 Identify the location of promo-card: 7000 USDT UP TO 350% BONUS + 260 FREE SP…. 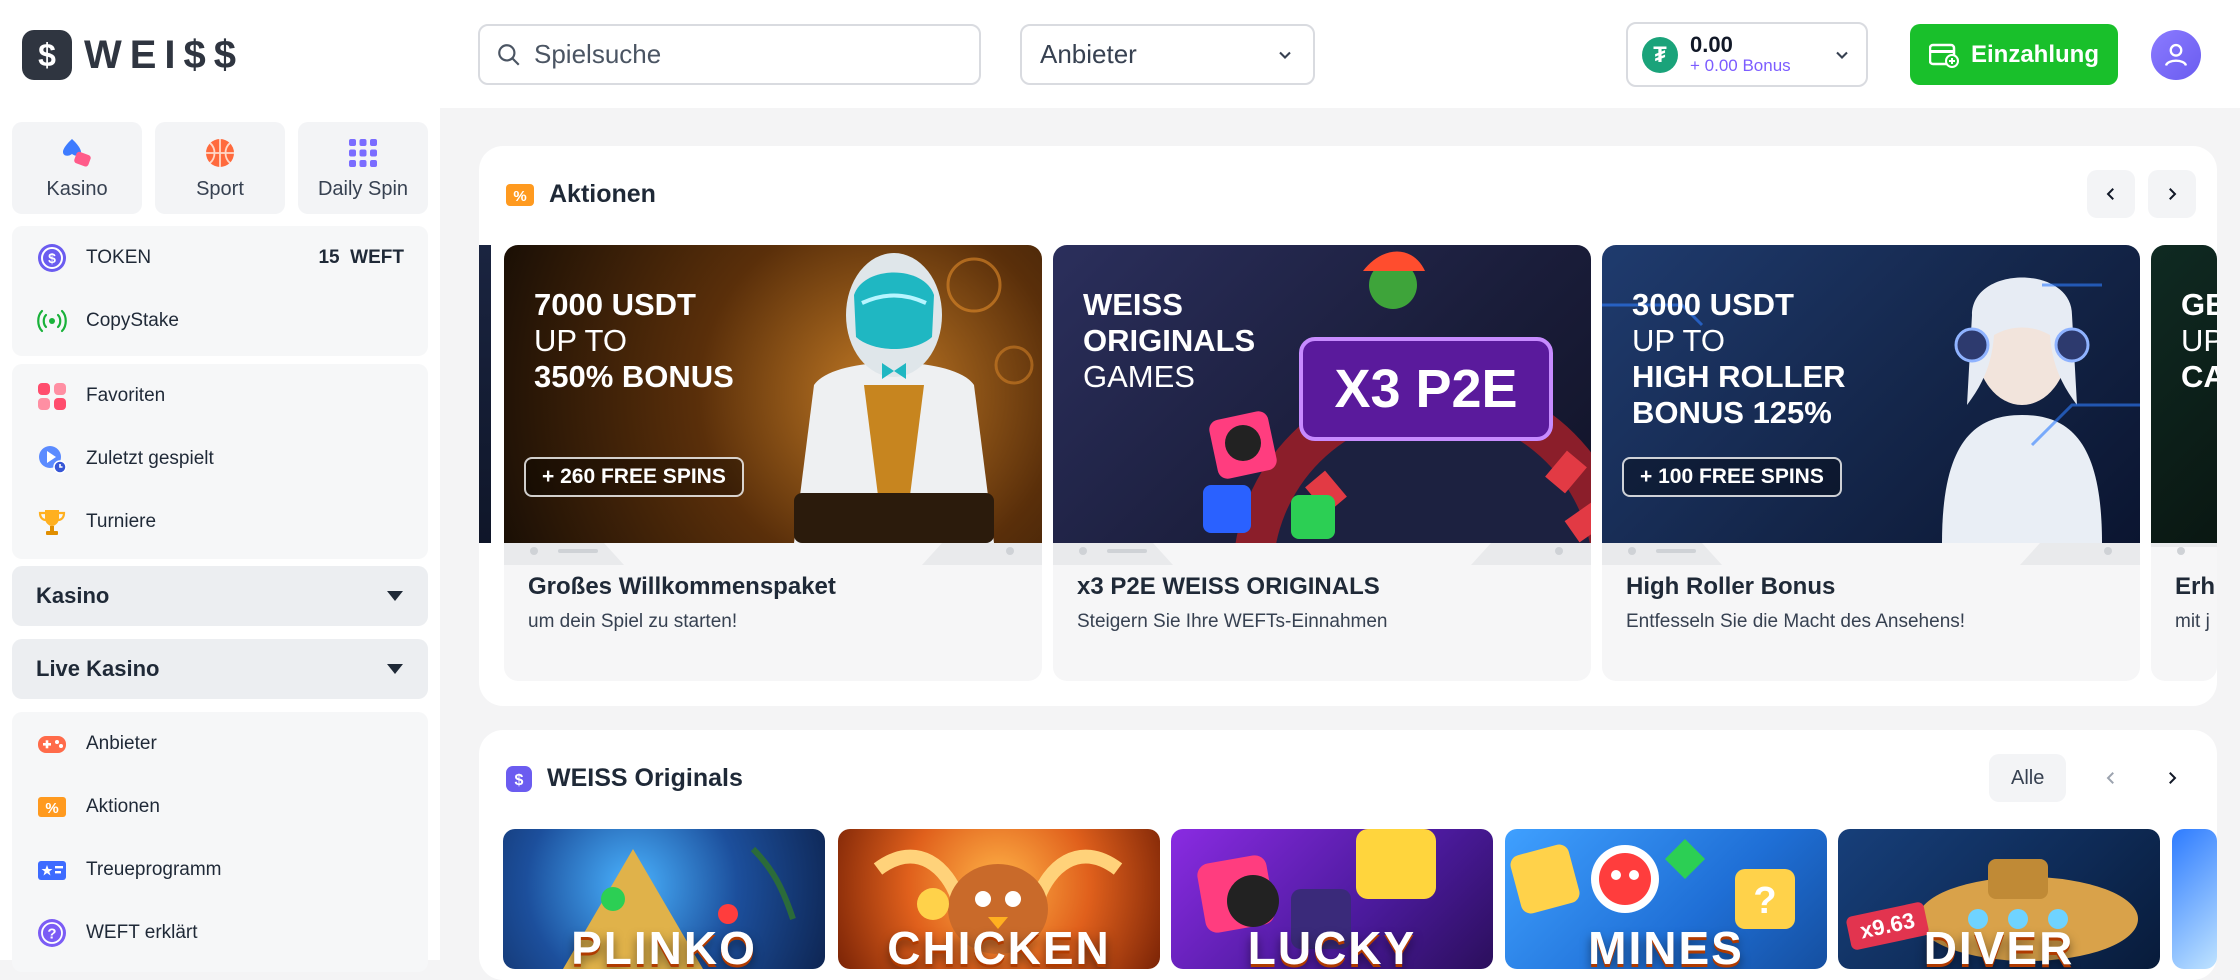
(773, 463).